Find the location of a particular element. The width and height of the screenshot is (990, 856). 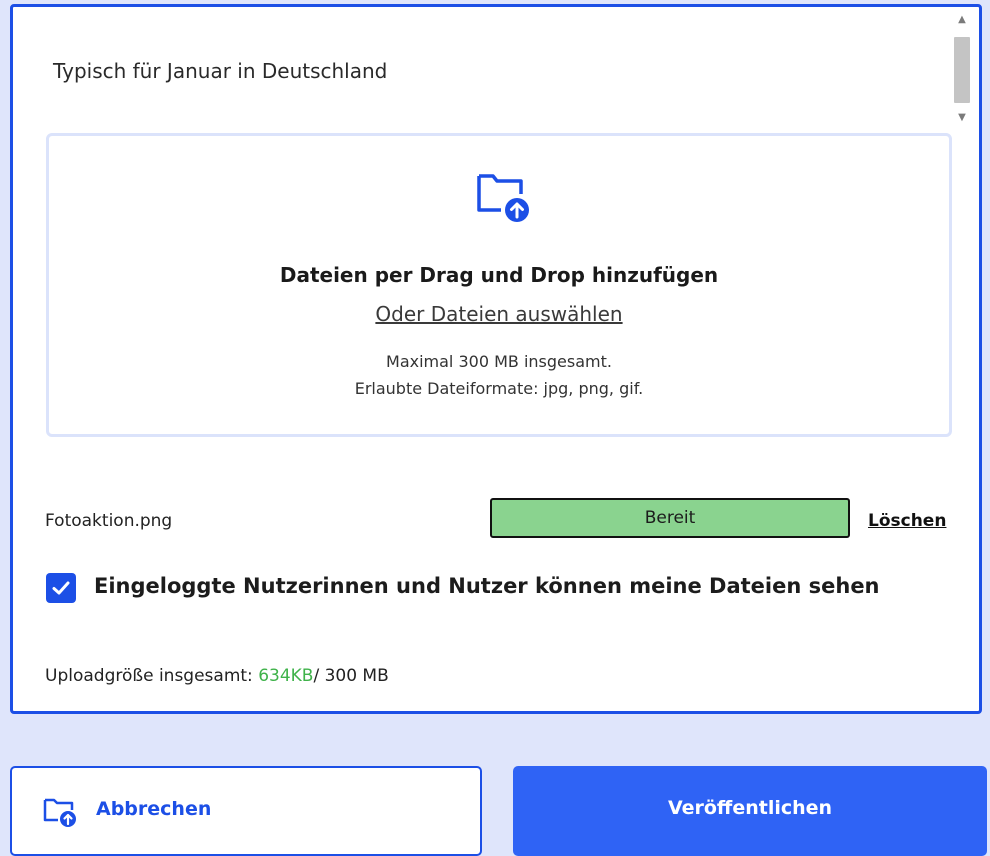

upload-size-label: Uploadgröße insgesamt: is located at coordinates (152, 676).